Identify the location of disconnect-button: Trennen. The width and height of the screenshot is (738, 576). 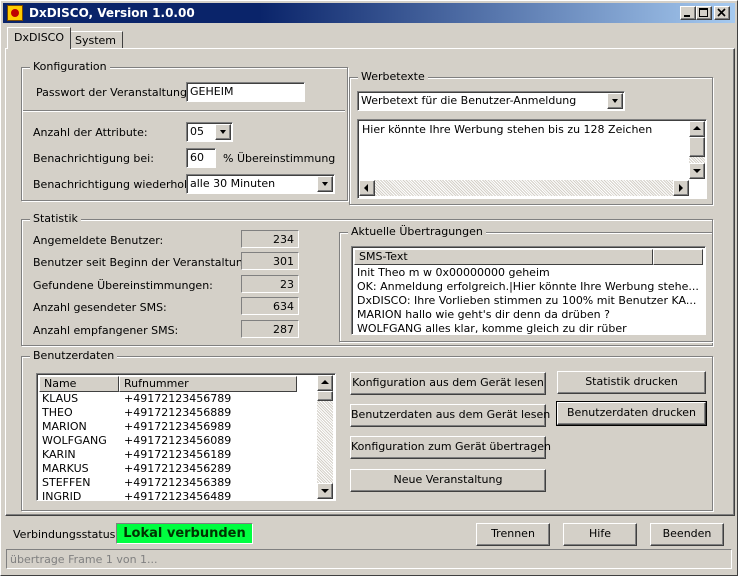
(513, 534).